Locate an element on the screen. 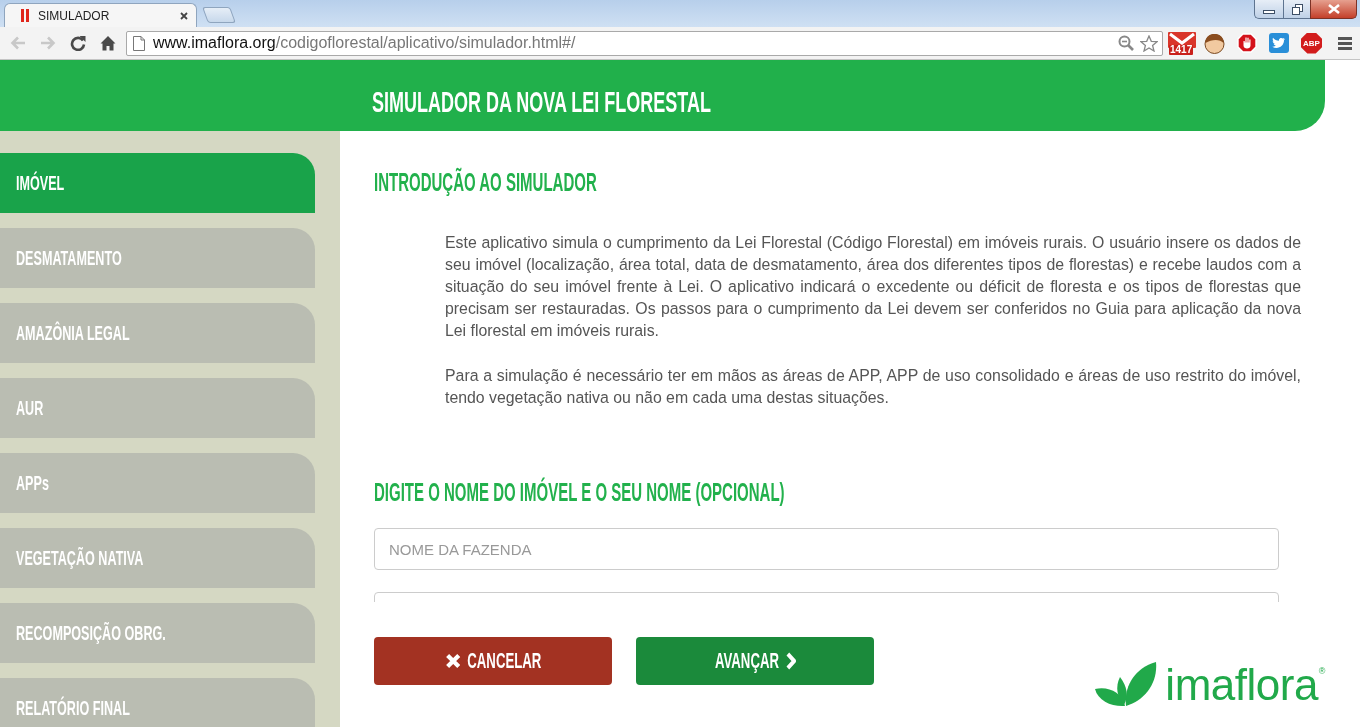  unread-count: 1417 is located at coordinates (1181, 50).